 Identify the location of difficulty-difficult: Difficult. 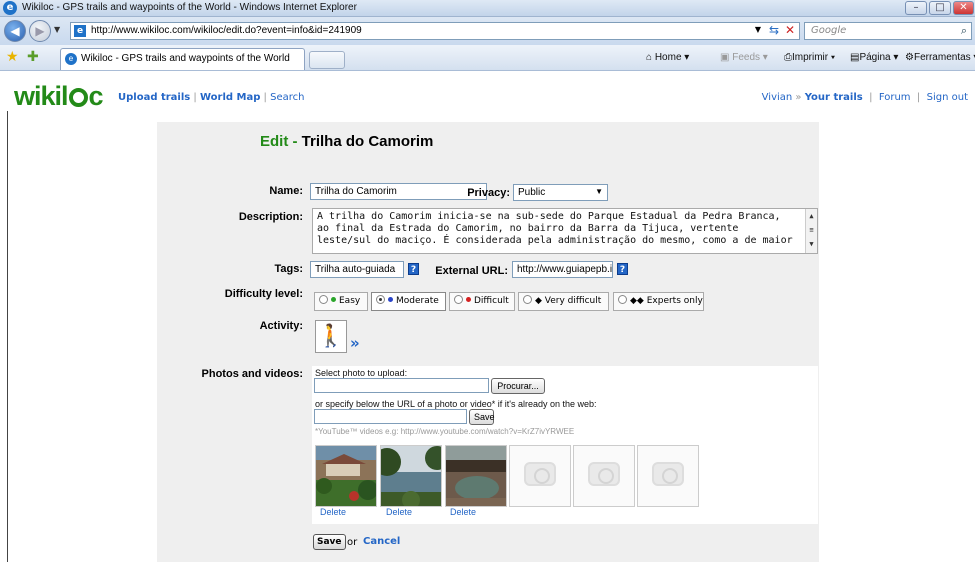
(482, 301).